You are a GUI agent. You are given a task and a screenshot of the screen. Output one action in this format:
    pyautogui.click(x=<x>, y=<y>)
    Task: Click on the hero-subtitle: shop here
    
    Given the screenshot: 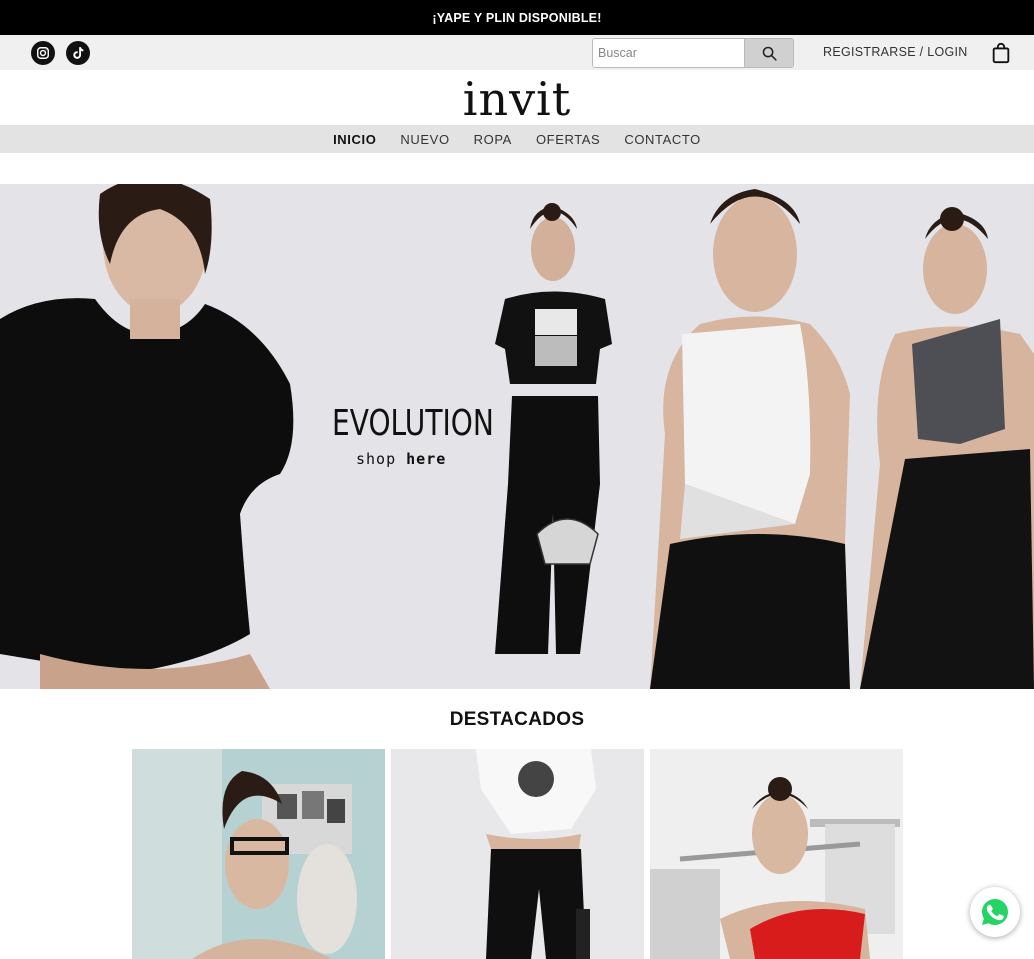 What is the action you would take?
    pyautogui.click(x=402, y=459)
    